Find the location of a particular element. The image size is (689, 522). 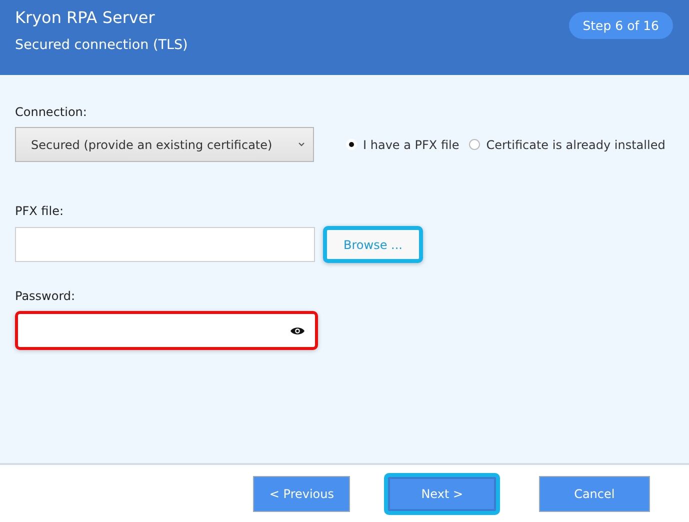

radio-option: I have a PFX file is located at coordinates (403, 145).